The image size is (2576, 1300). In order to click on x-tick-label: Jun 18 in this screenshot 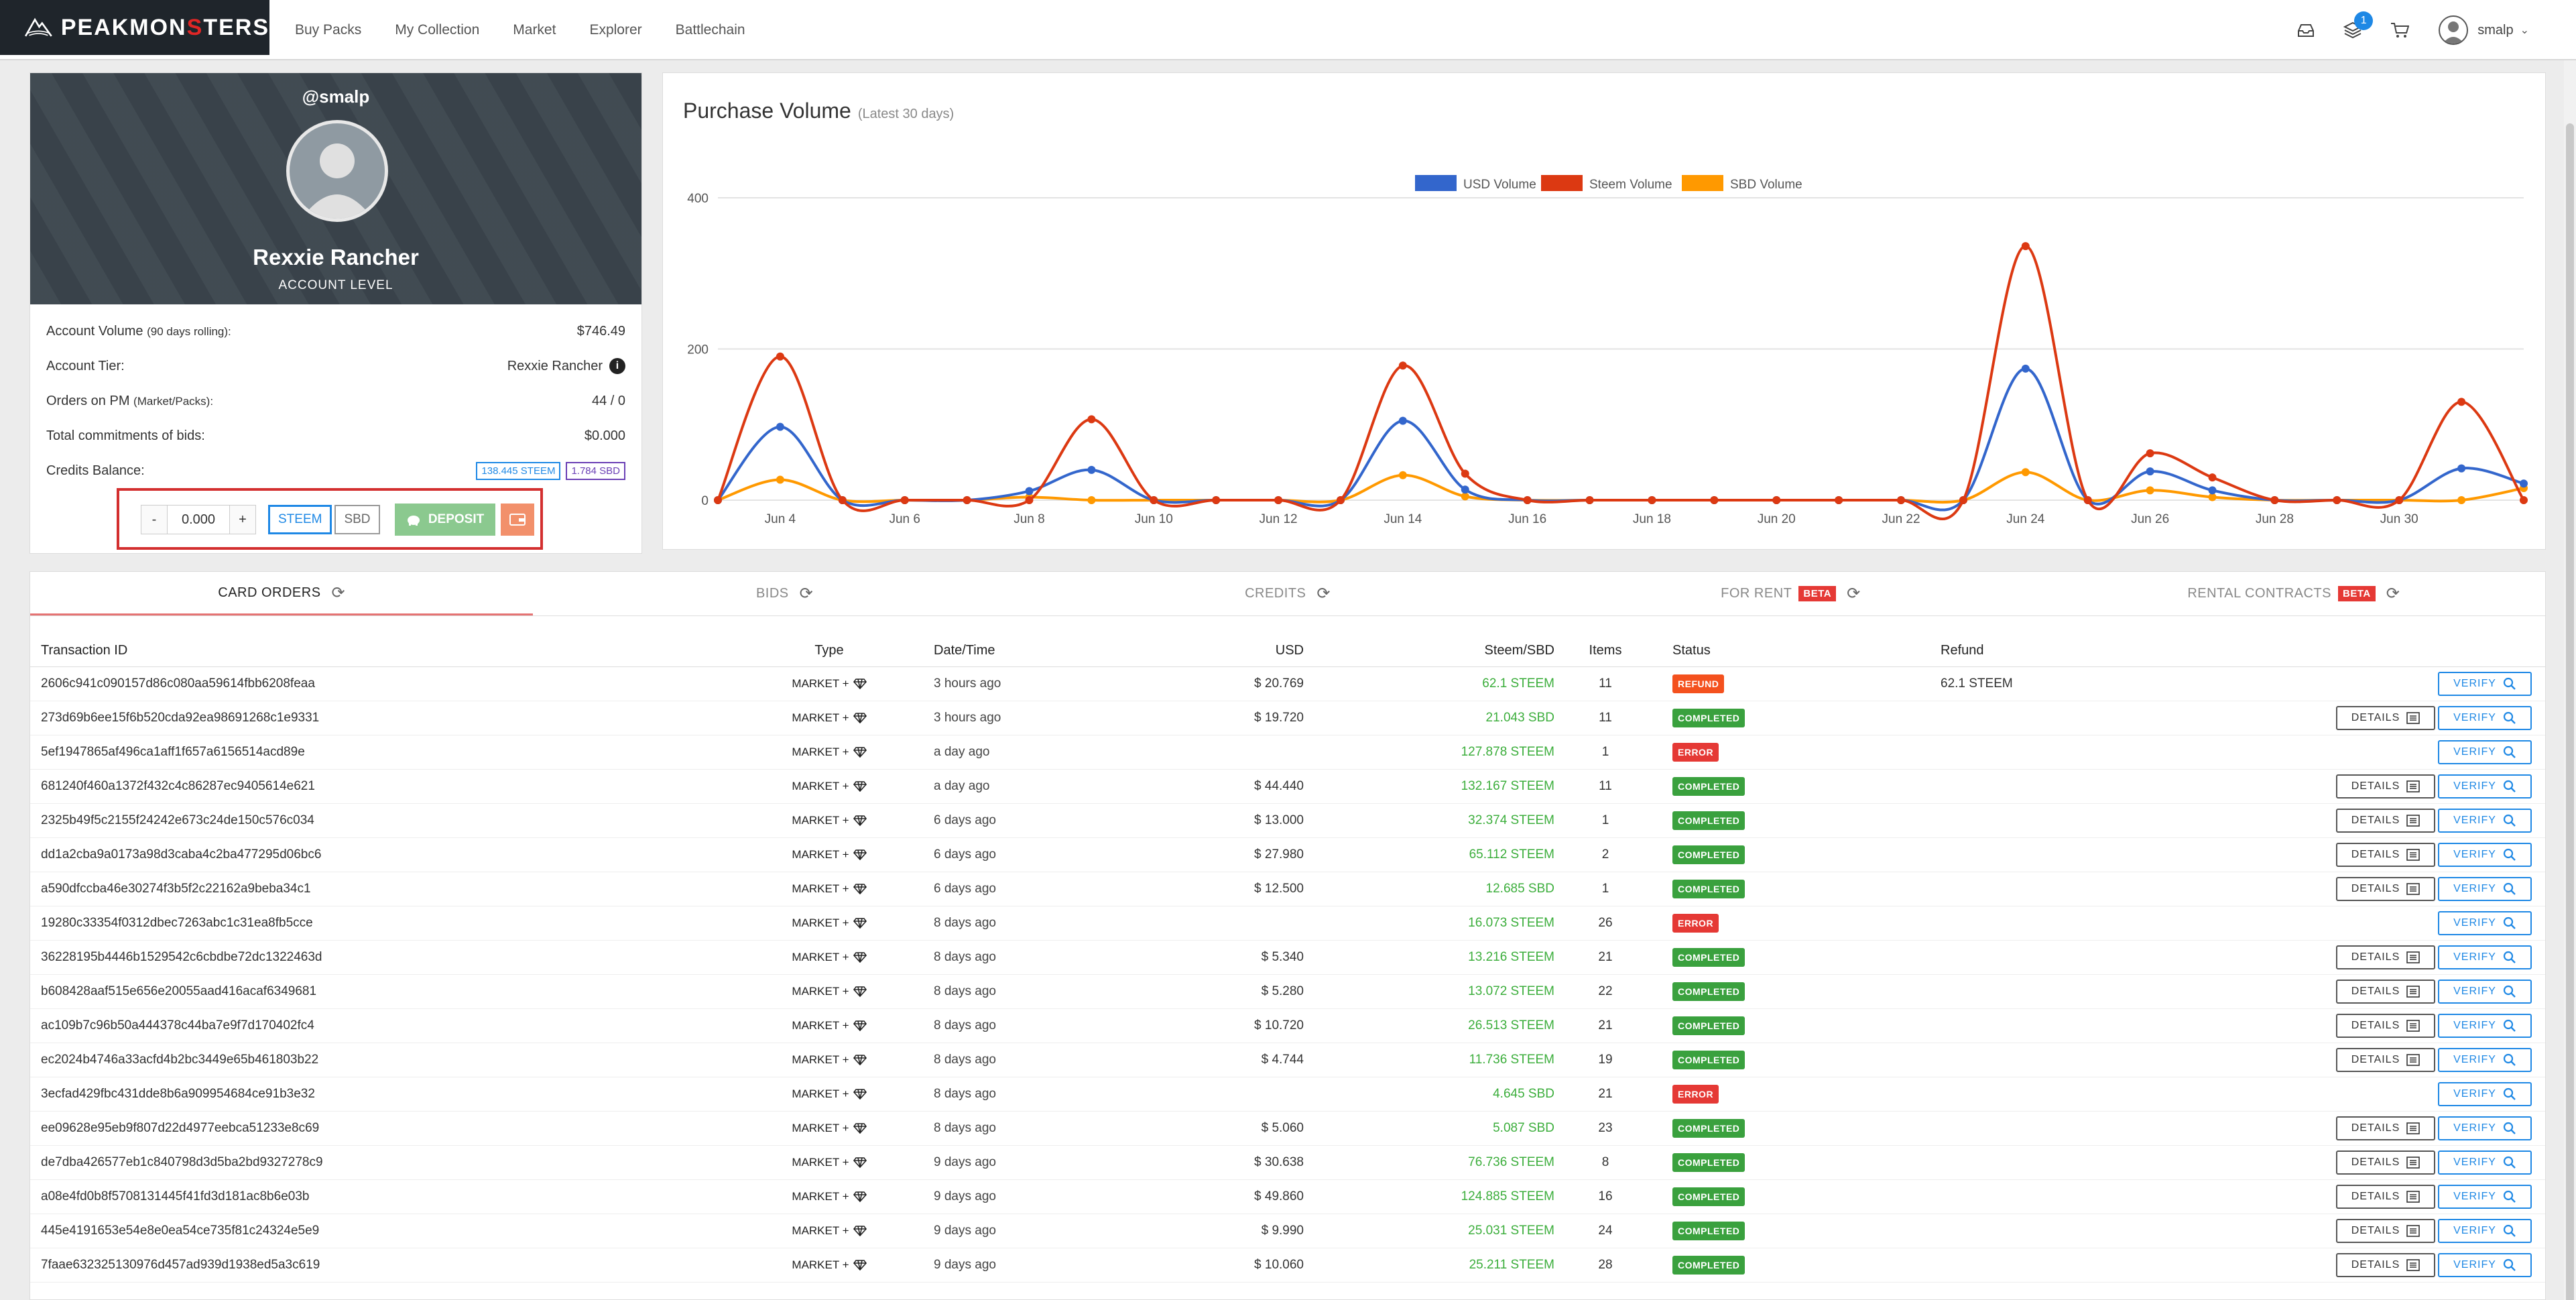, I will do `click(1652, 519)`.